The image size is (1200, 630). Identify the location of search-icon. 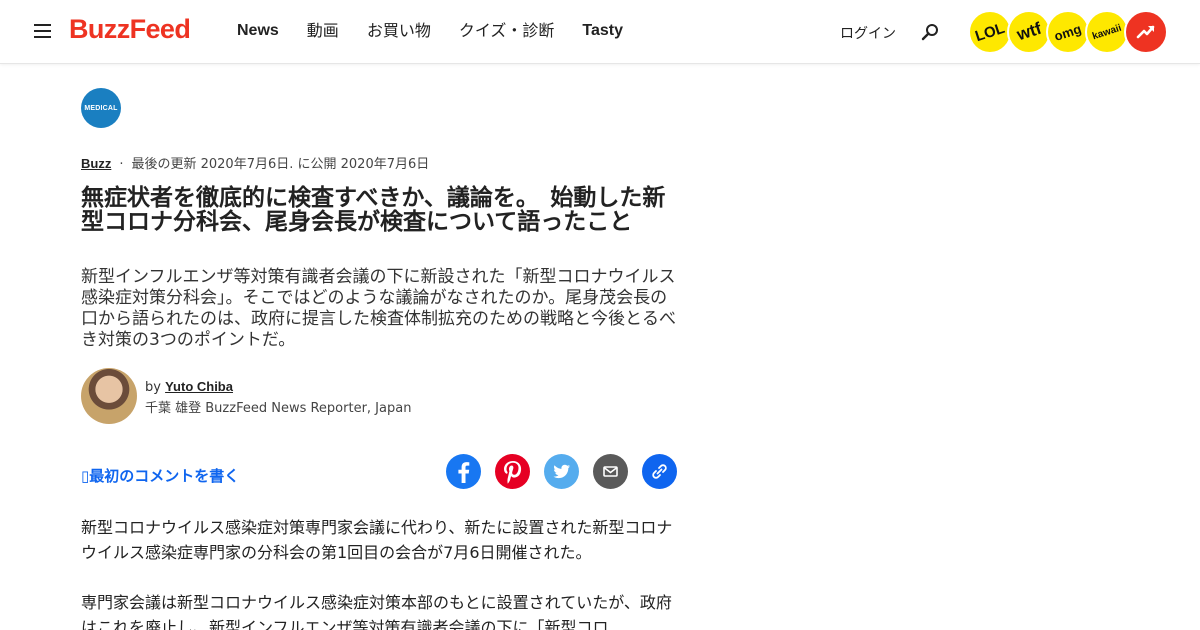
(930, 32).